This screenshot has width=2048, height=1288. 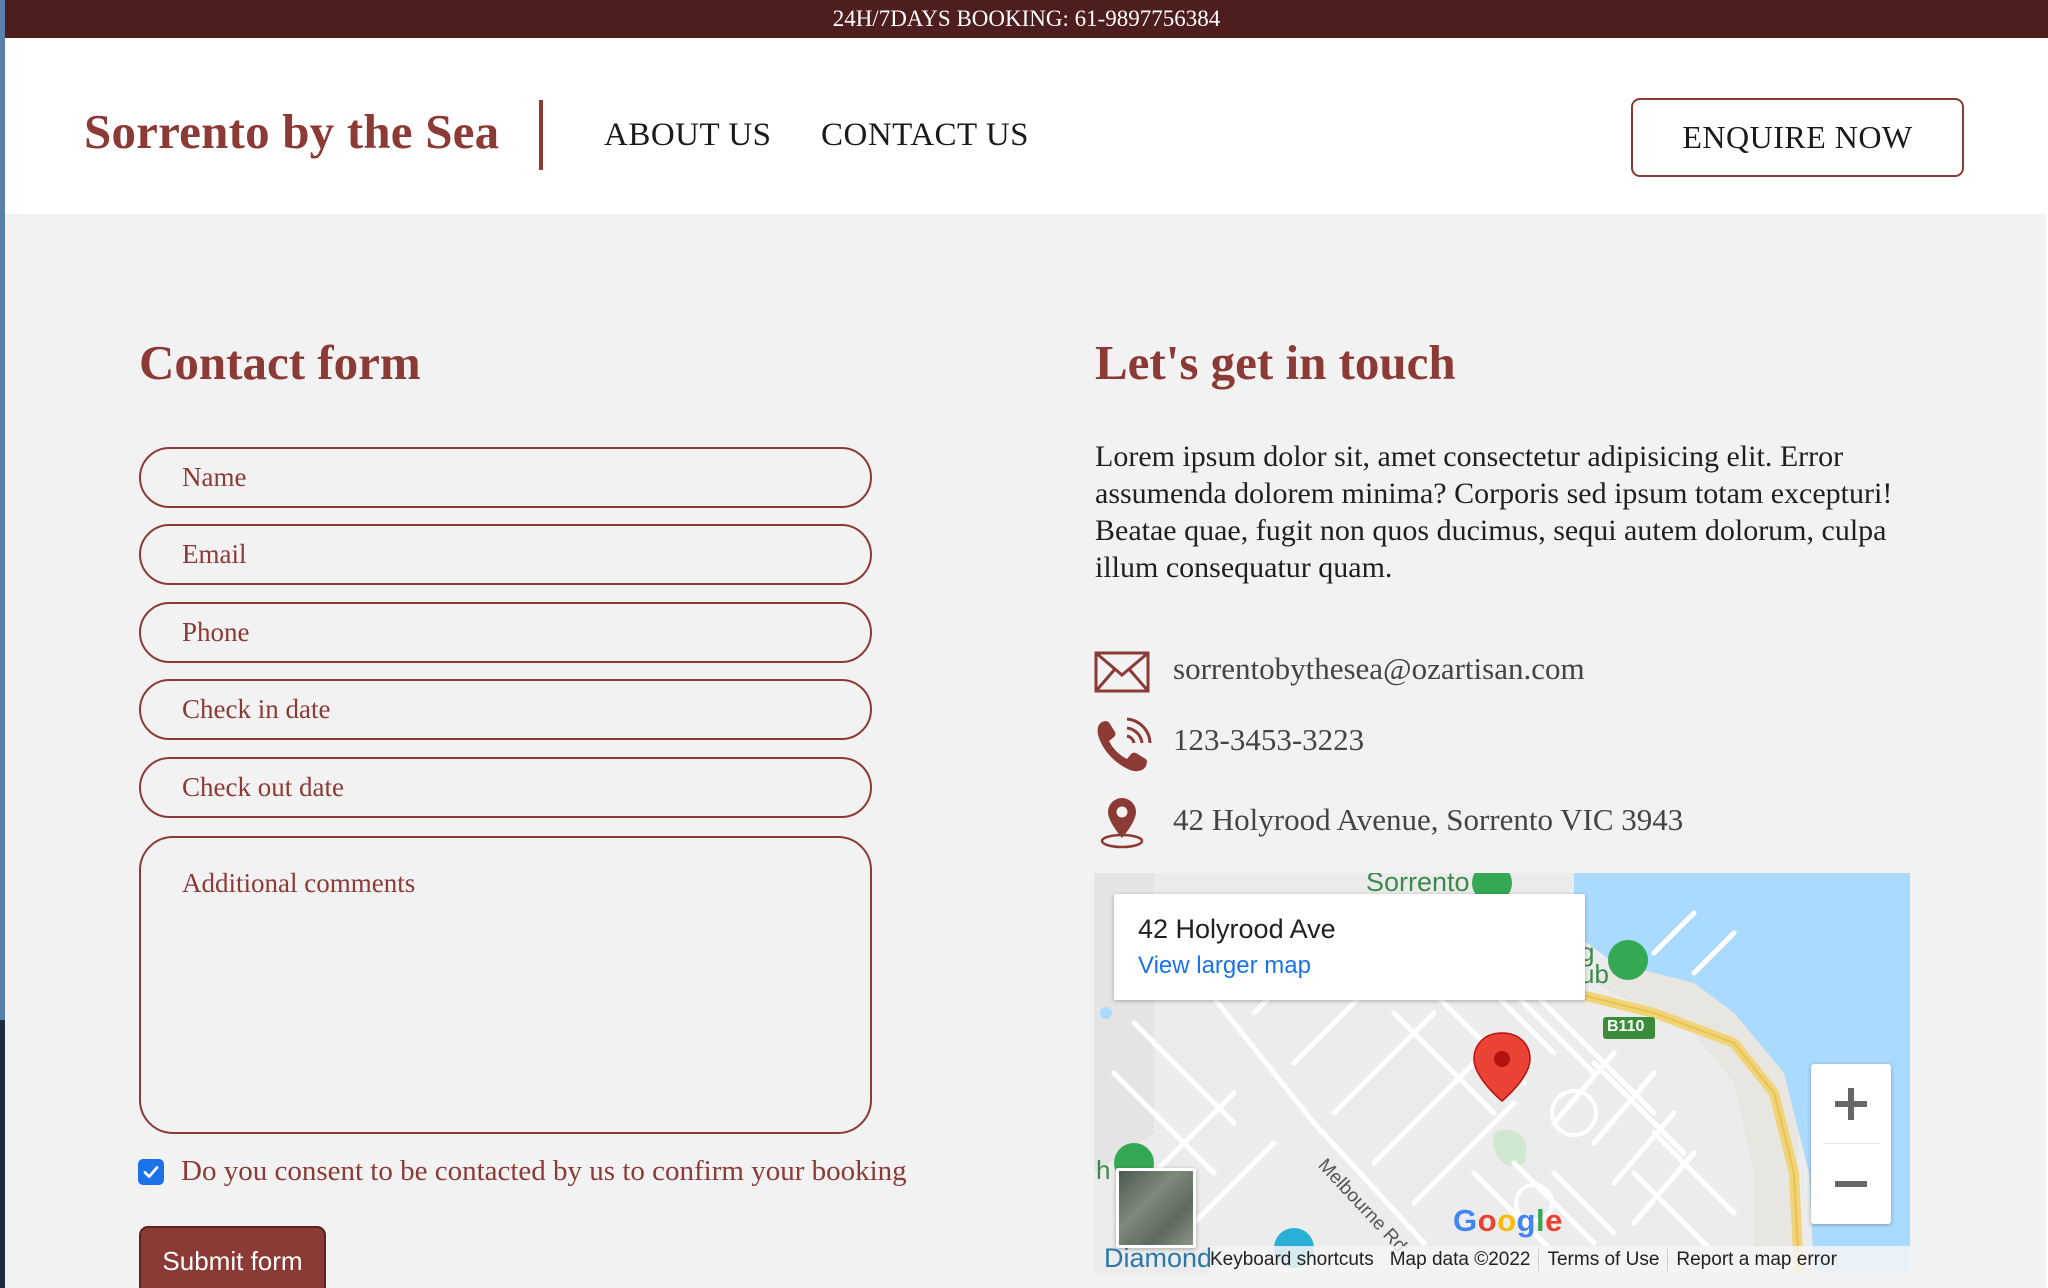 I want to click on phone-input, so click(x=505, y=632).